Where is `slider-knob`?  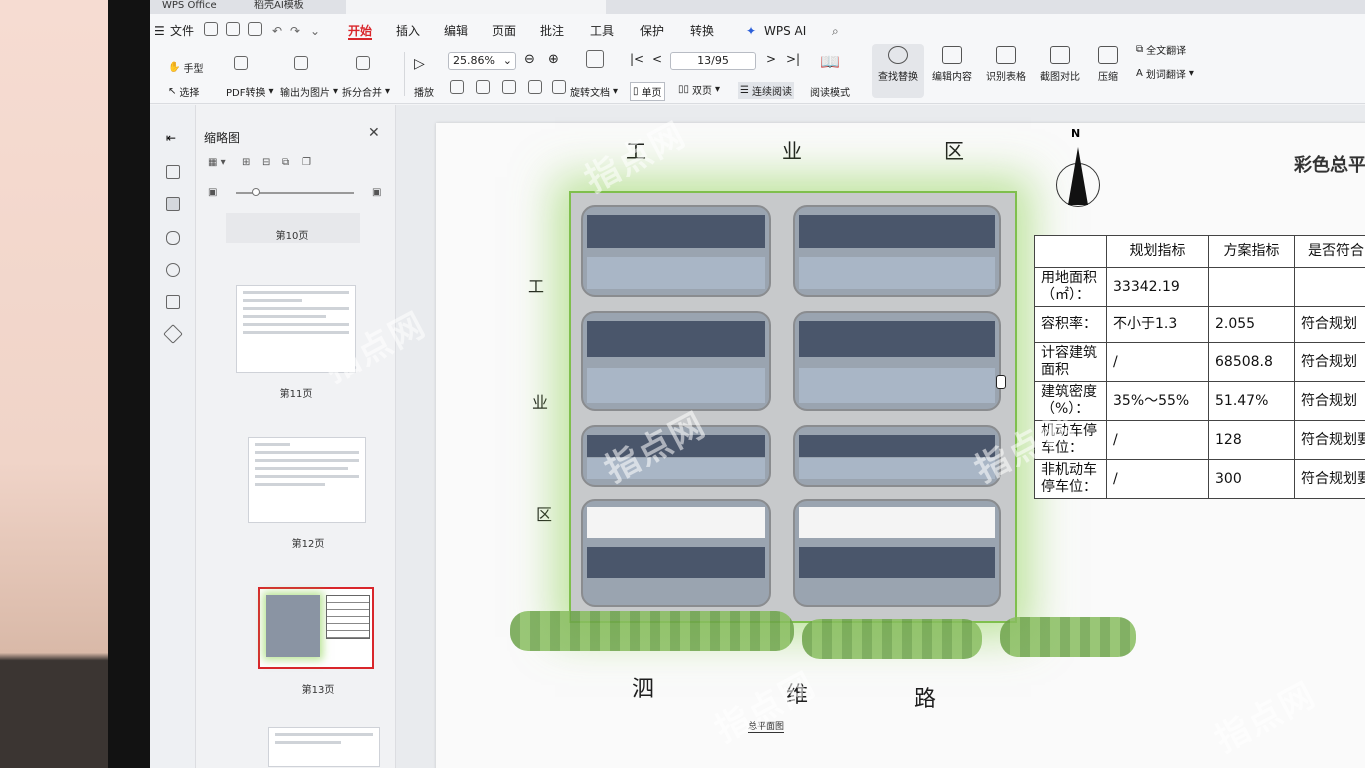 slider-knob is located at coordinates (256, 192).